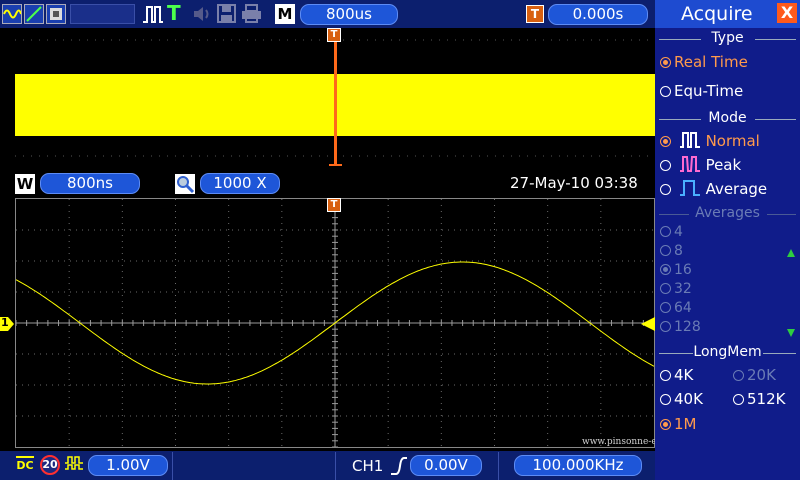 This screenshot has width=800, height=480. I want to click on option-avg-128: 128, so click(680, 327).